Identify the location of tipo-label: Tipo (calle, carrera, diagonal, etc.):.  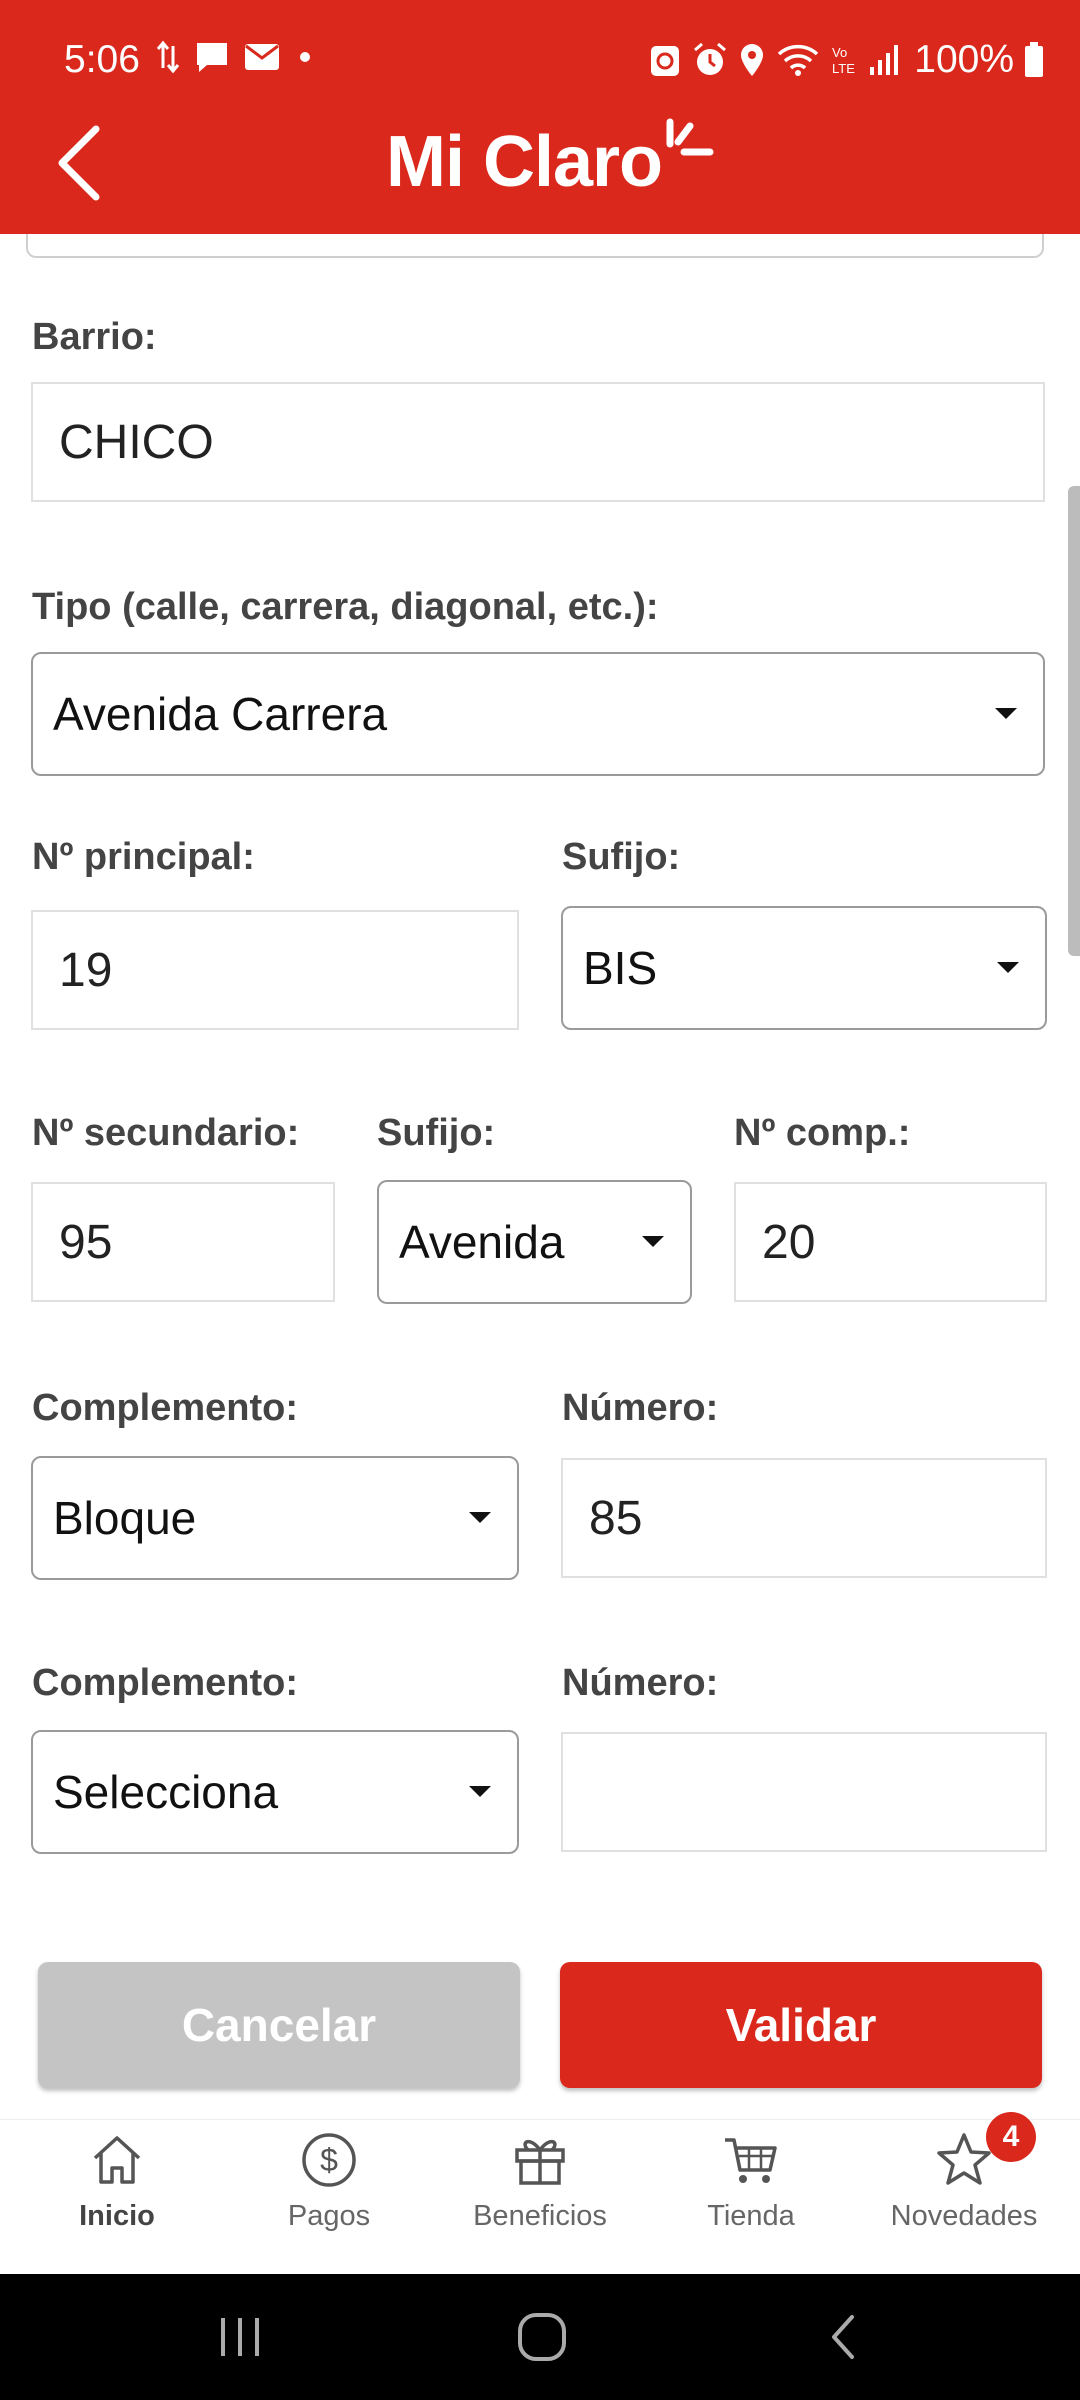
(345, 607).